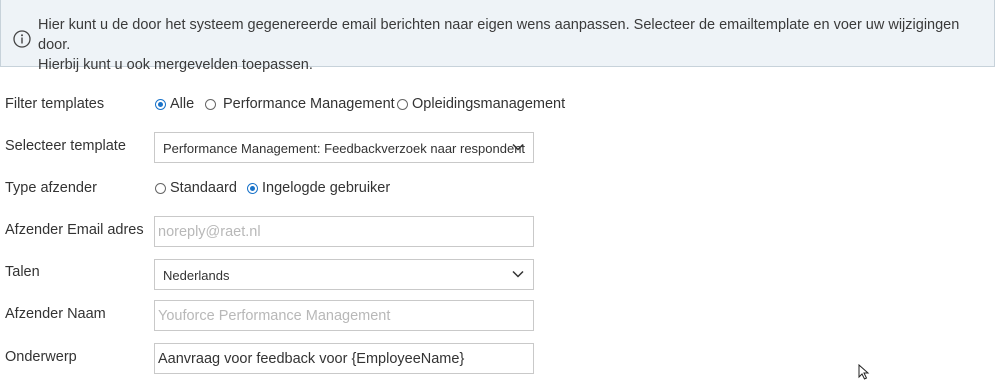 The image size is (998, 380). Describe the element at coordinates (196, 275) in the screenshot. I see `language-select-value: Nederlands` at that location.